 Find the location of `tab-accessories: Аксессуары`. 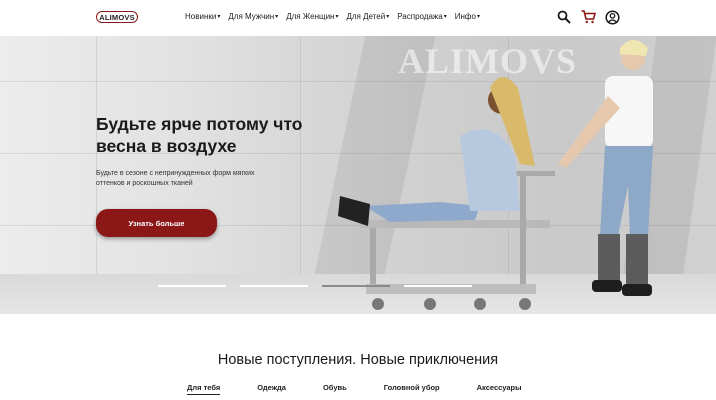

tab-accessories: Аксессуары is located at coordinates (499, 389).